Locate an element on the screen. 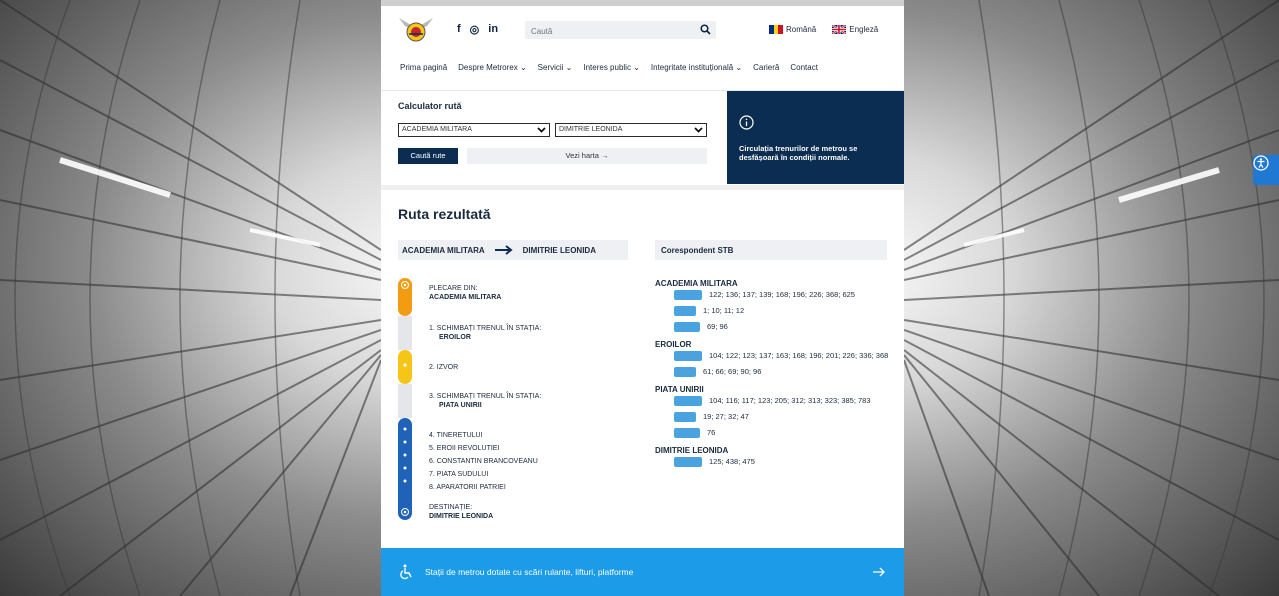  line-segment-orange is located at coordinates (405, 297).